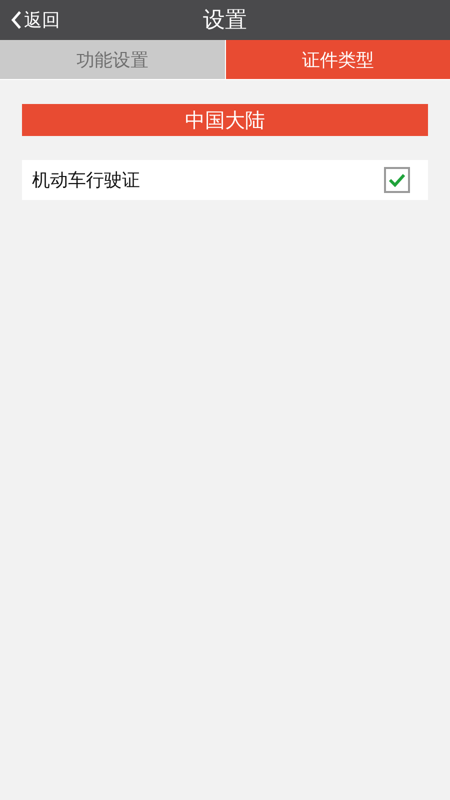 The height and width of the screenshot is (800, 450). Describe the element at coordinates (225, 120) in the screenshot. I see `section-header: 中国大陆` at that location.